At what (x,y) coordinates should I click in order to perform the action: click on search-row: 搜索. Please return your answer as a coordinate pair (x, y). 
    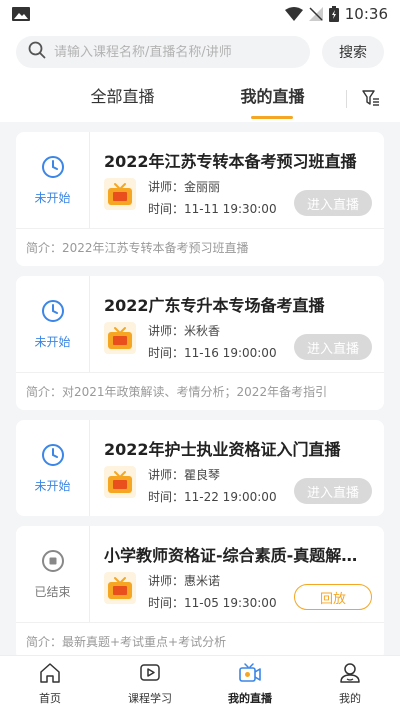
    Looking at the image, I should click on (200, 52).